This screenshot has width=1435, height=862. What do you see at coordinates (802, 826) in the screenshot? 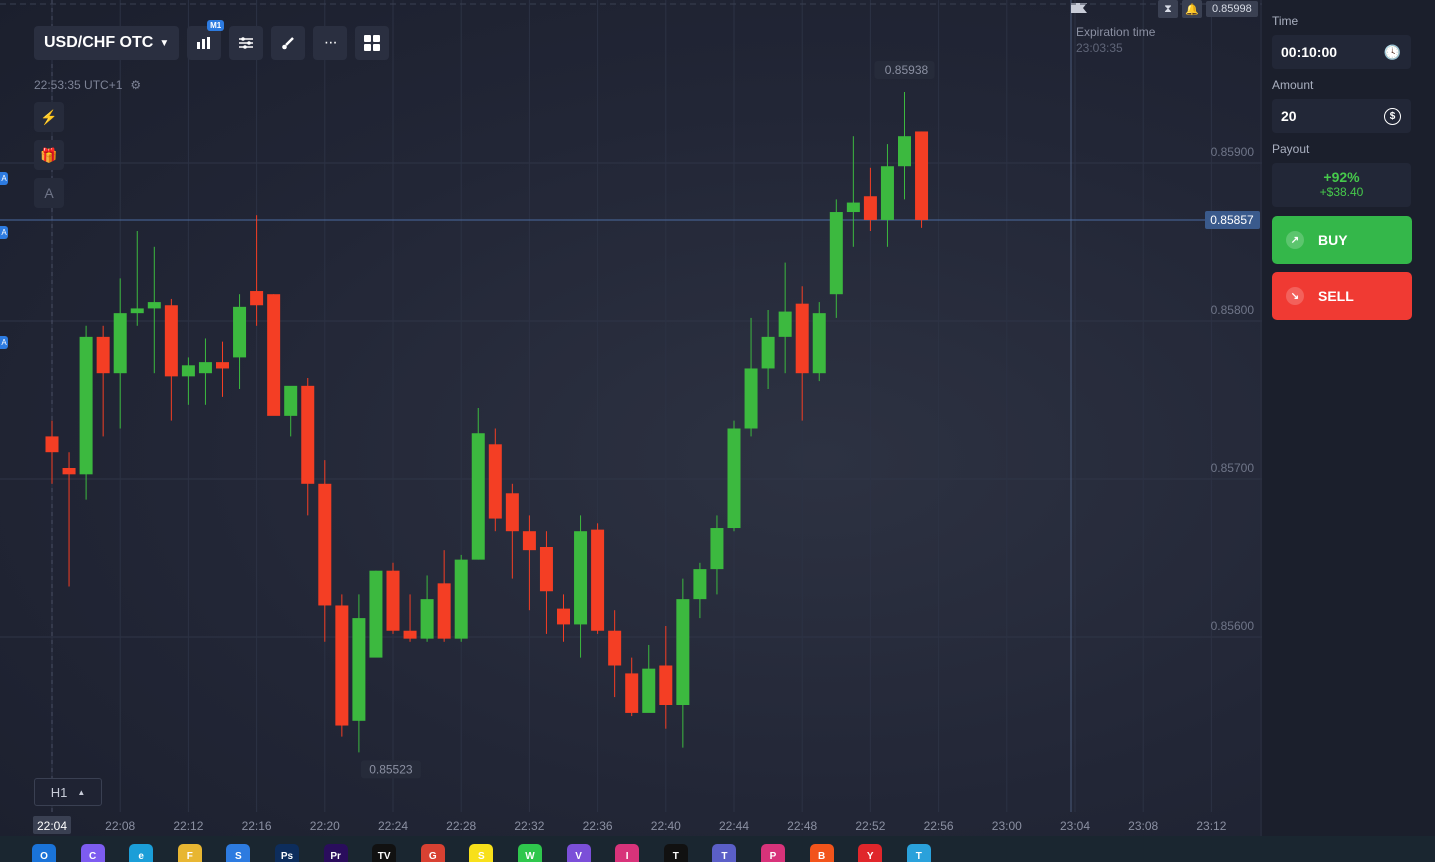
I see `x-tick-label: 22:48` at bounding box center [802, 826].